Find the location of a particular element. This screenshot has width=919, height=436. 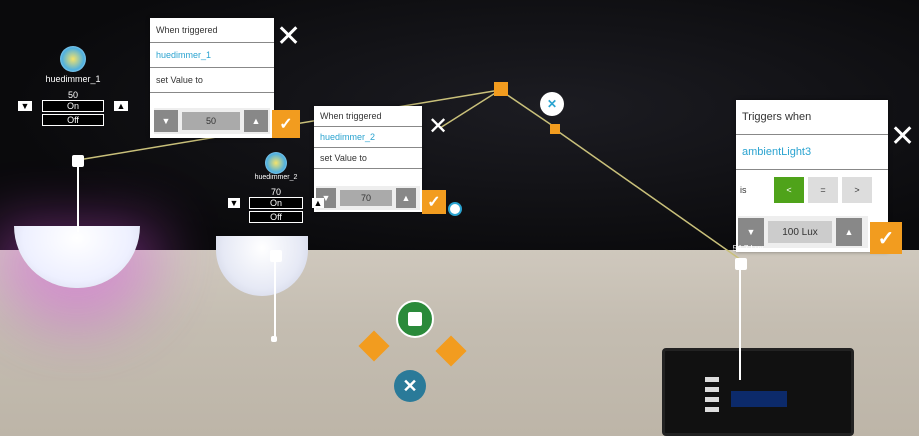

lamp-2-base-node is located at coordinates (274, 339).